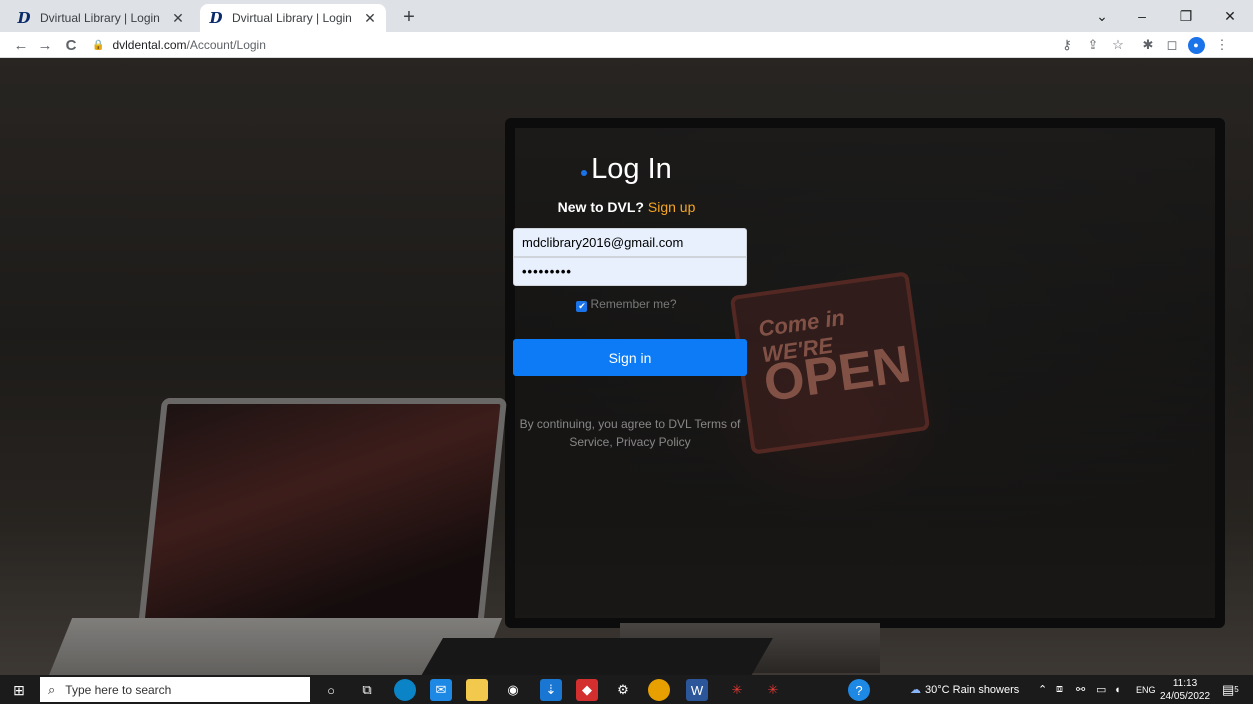  Describe the element at coordinates (1230, 16) in the screenshot. I see `close-window-button: ✕` at that location.